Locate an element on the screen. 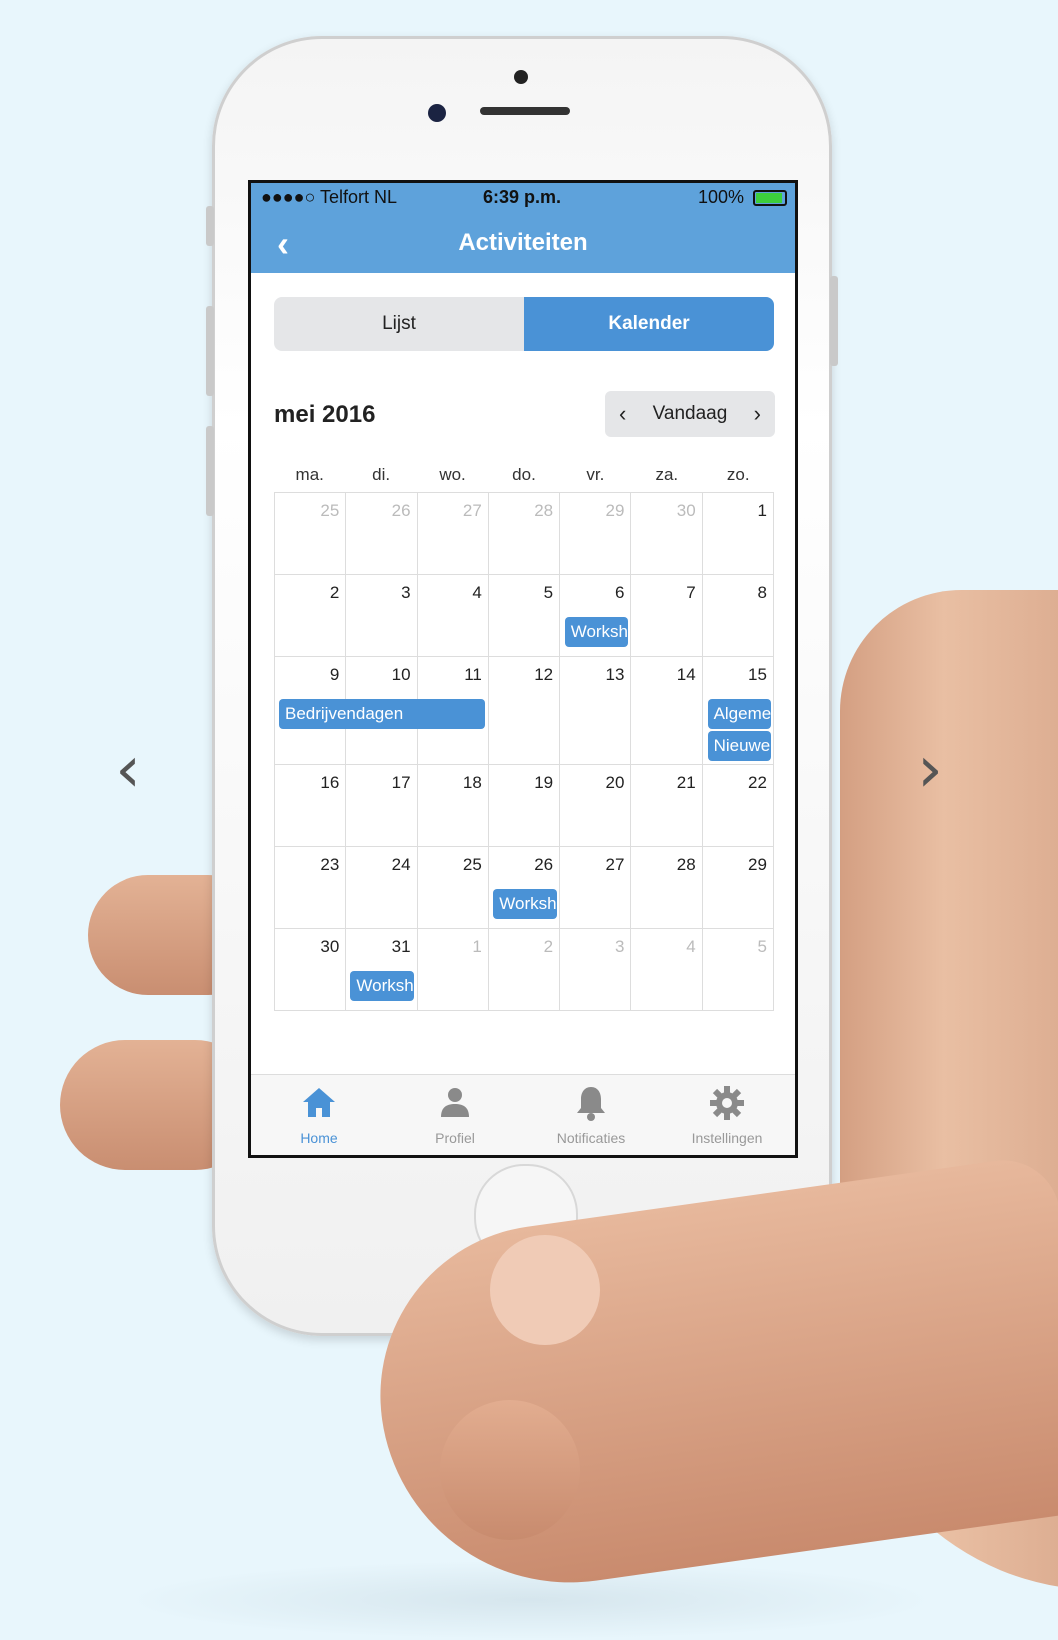 Image resolution: width=1058 pixels, height=1640 pixels. view-segmented-control: Lijst Kalender is located at coordinates (524, 324).